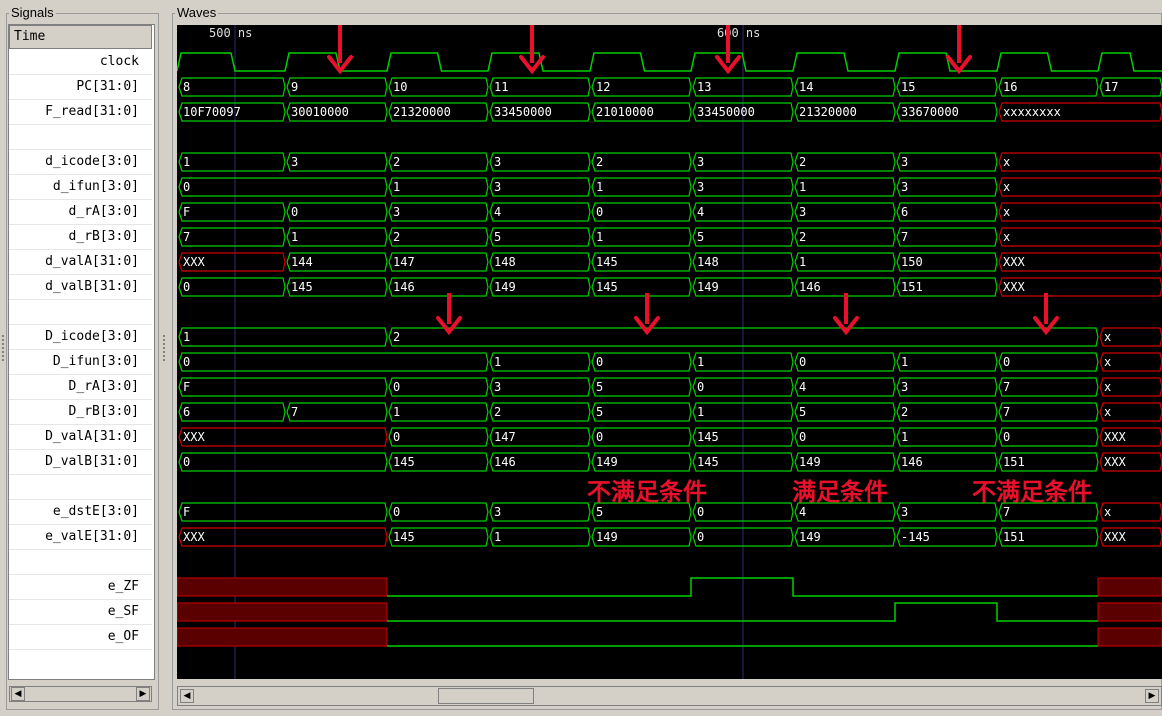  What do you see at coordinates (1014, 462) in the screenshot?
I see `bus-value-label: 151` at bounding box center [1014, 462].